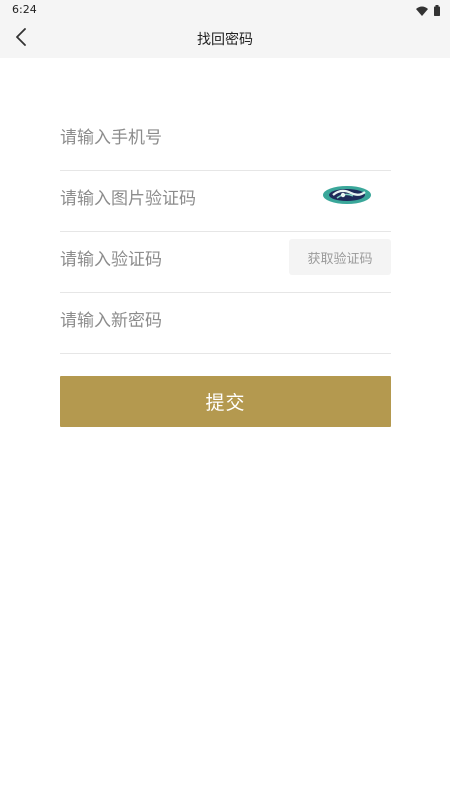  What do you see at coordinates (347, 195) in the screenshot?
I see `captcha-image` at bounding box center [347, 195].